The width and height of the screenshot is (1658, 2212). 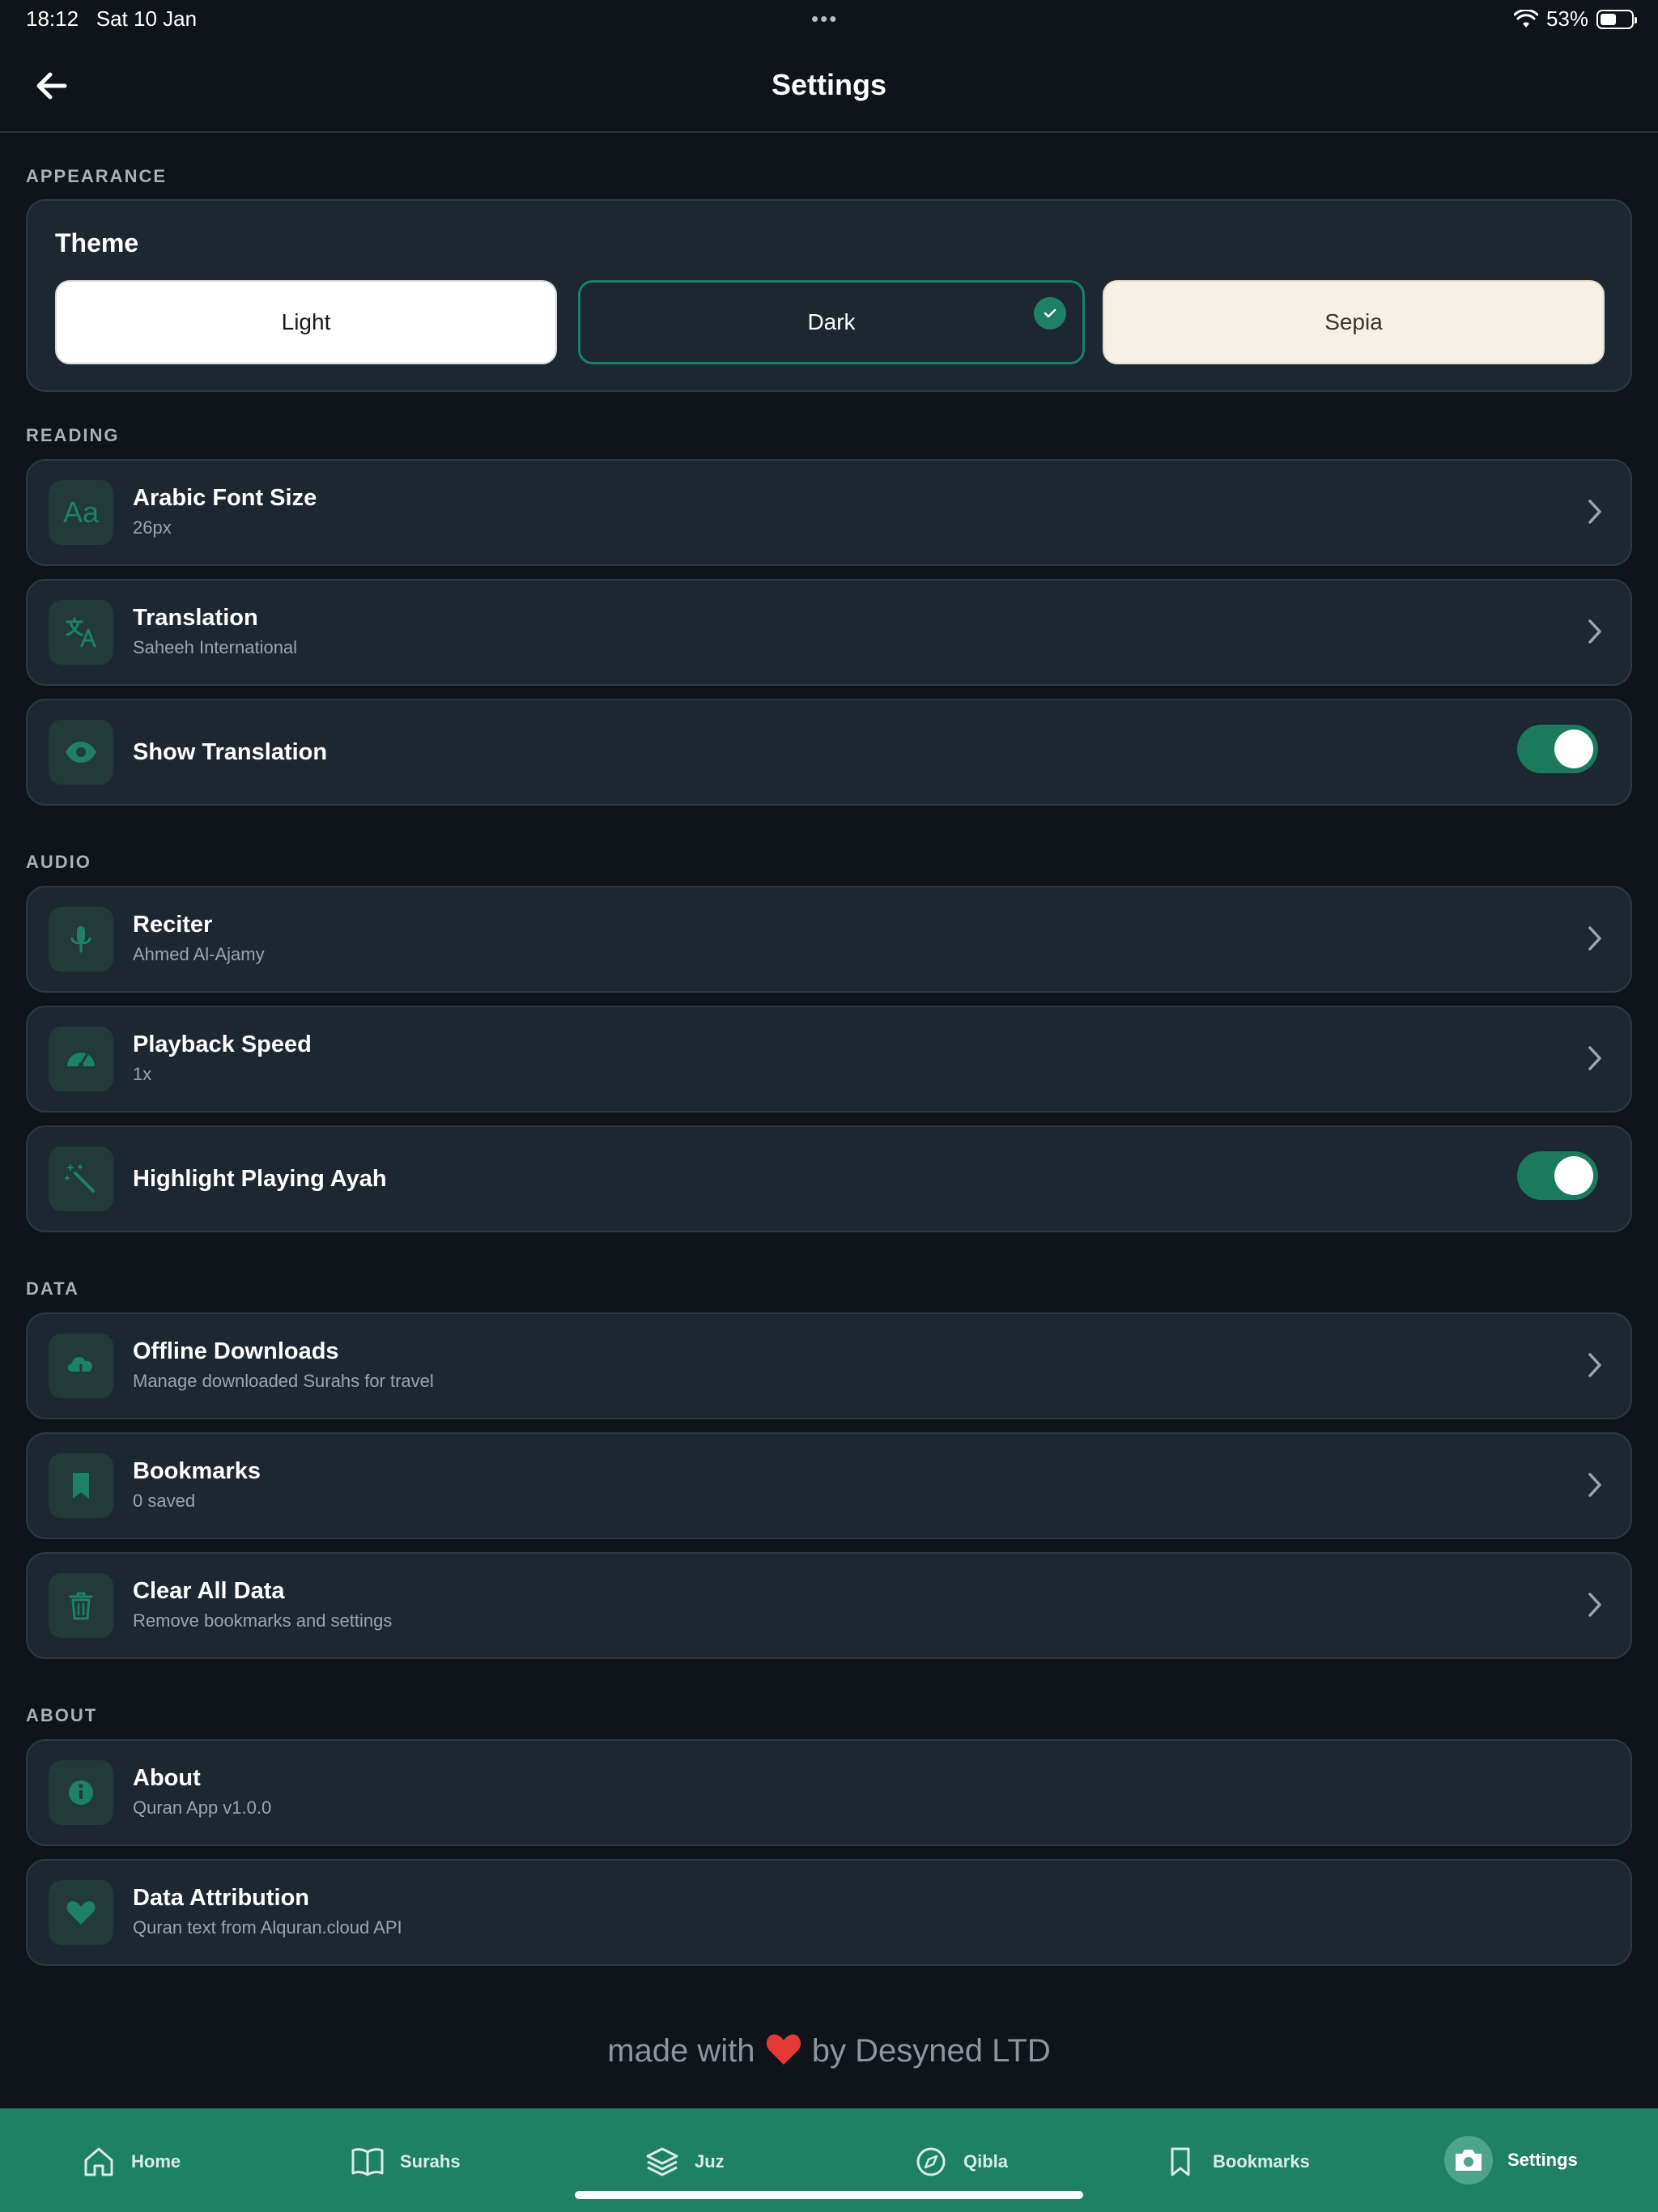 What do you see at coordinates (829, 1179) in the screenshot?
I see `highlight-ayah-row: Highlight Playing Ayah` at bounding box center [829, 1179].